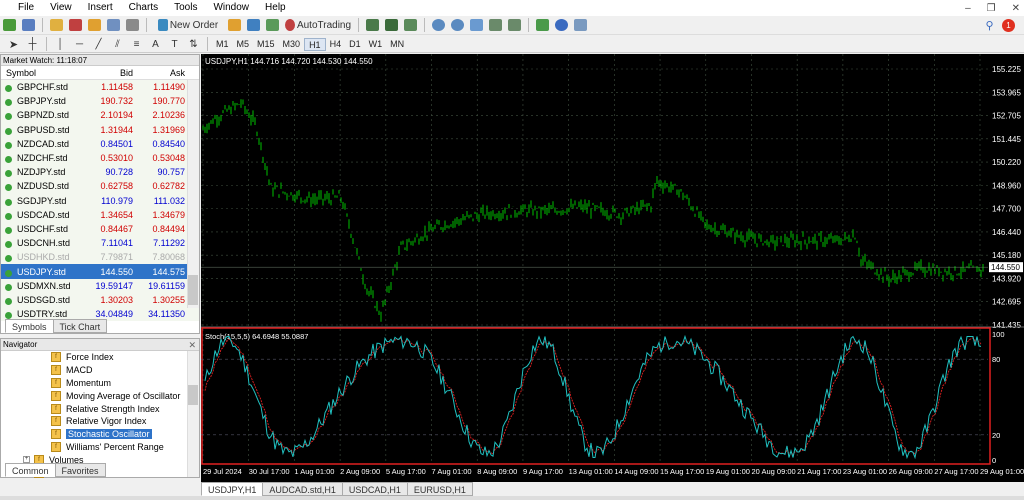 Image resolution: width=1024 pixels, height=500 pixels. Describe the element at coordinates (495, 25) in the screenshot. I see `chart-shift-button` at that location.